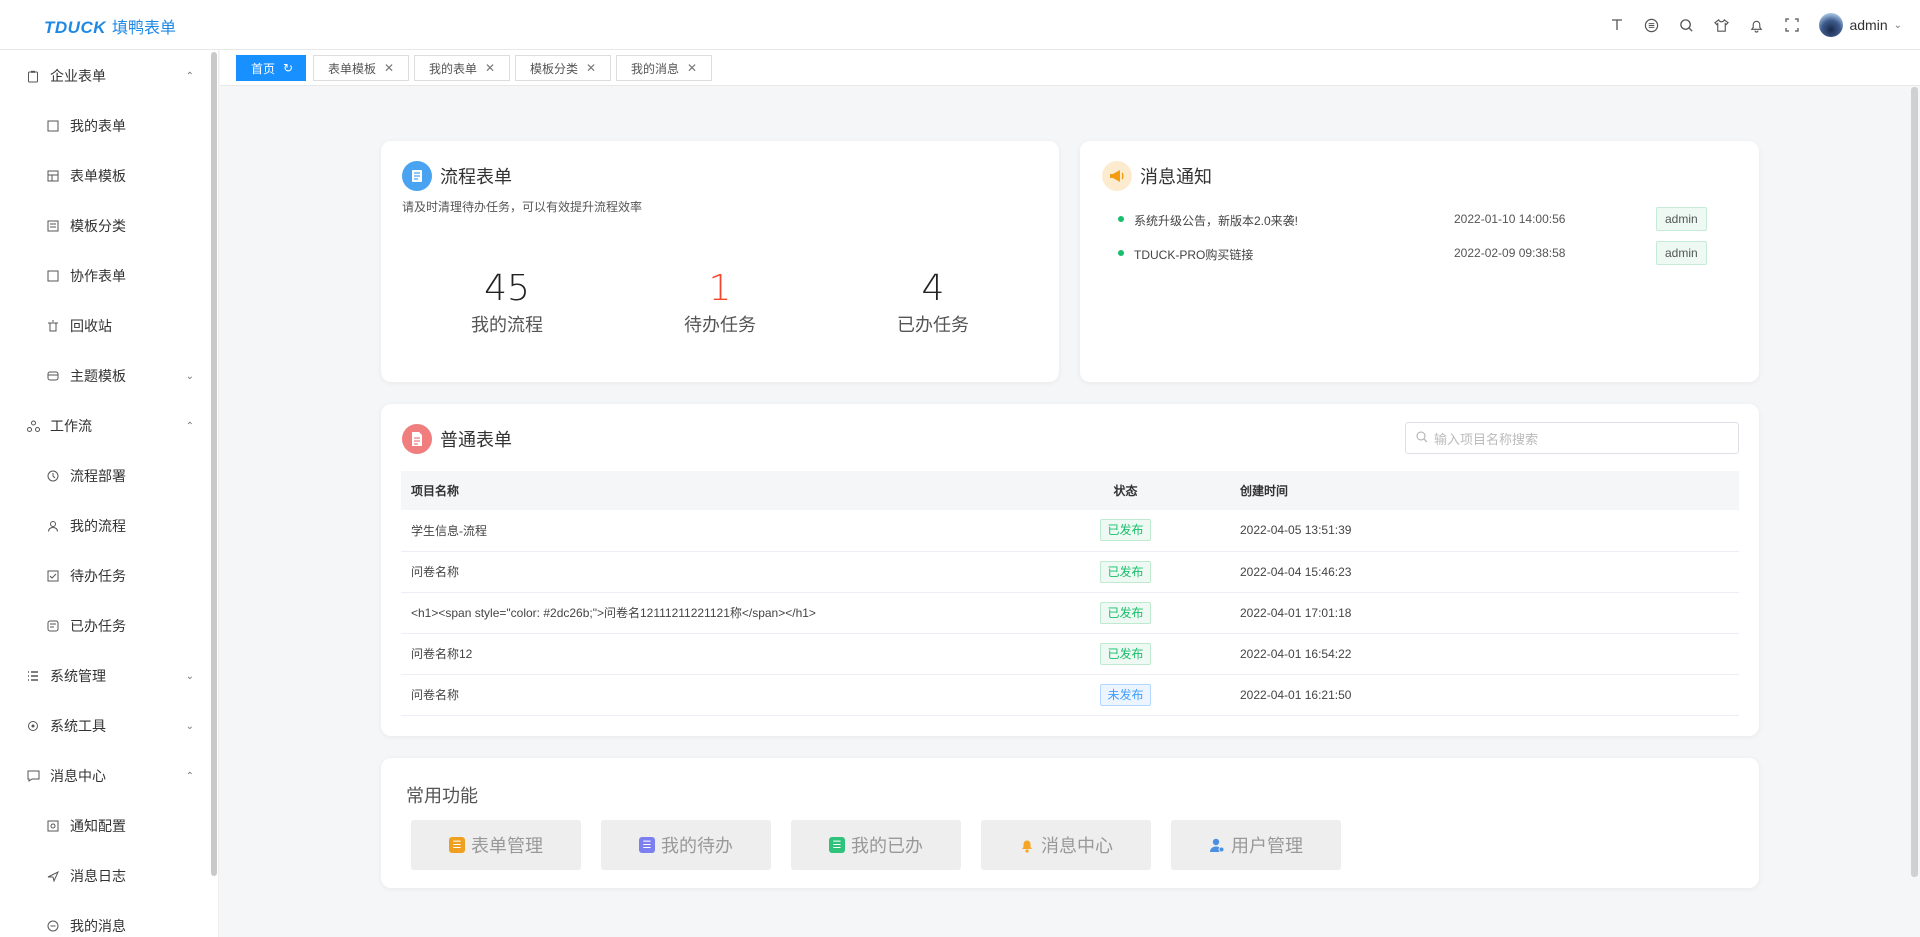 The height and width of the screenshot is (937, 1920). I want to click on stat-value: 1, so click(720, 288).